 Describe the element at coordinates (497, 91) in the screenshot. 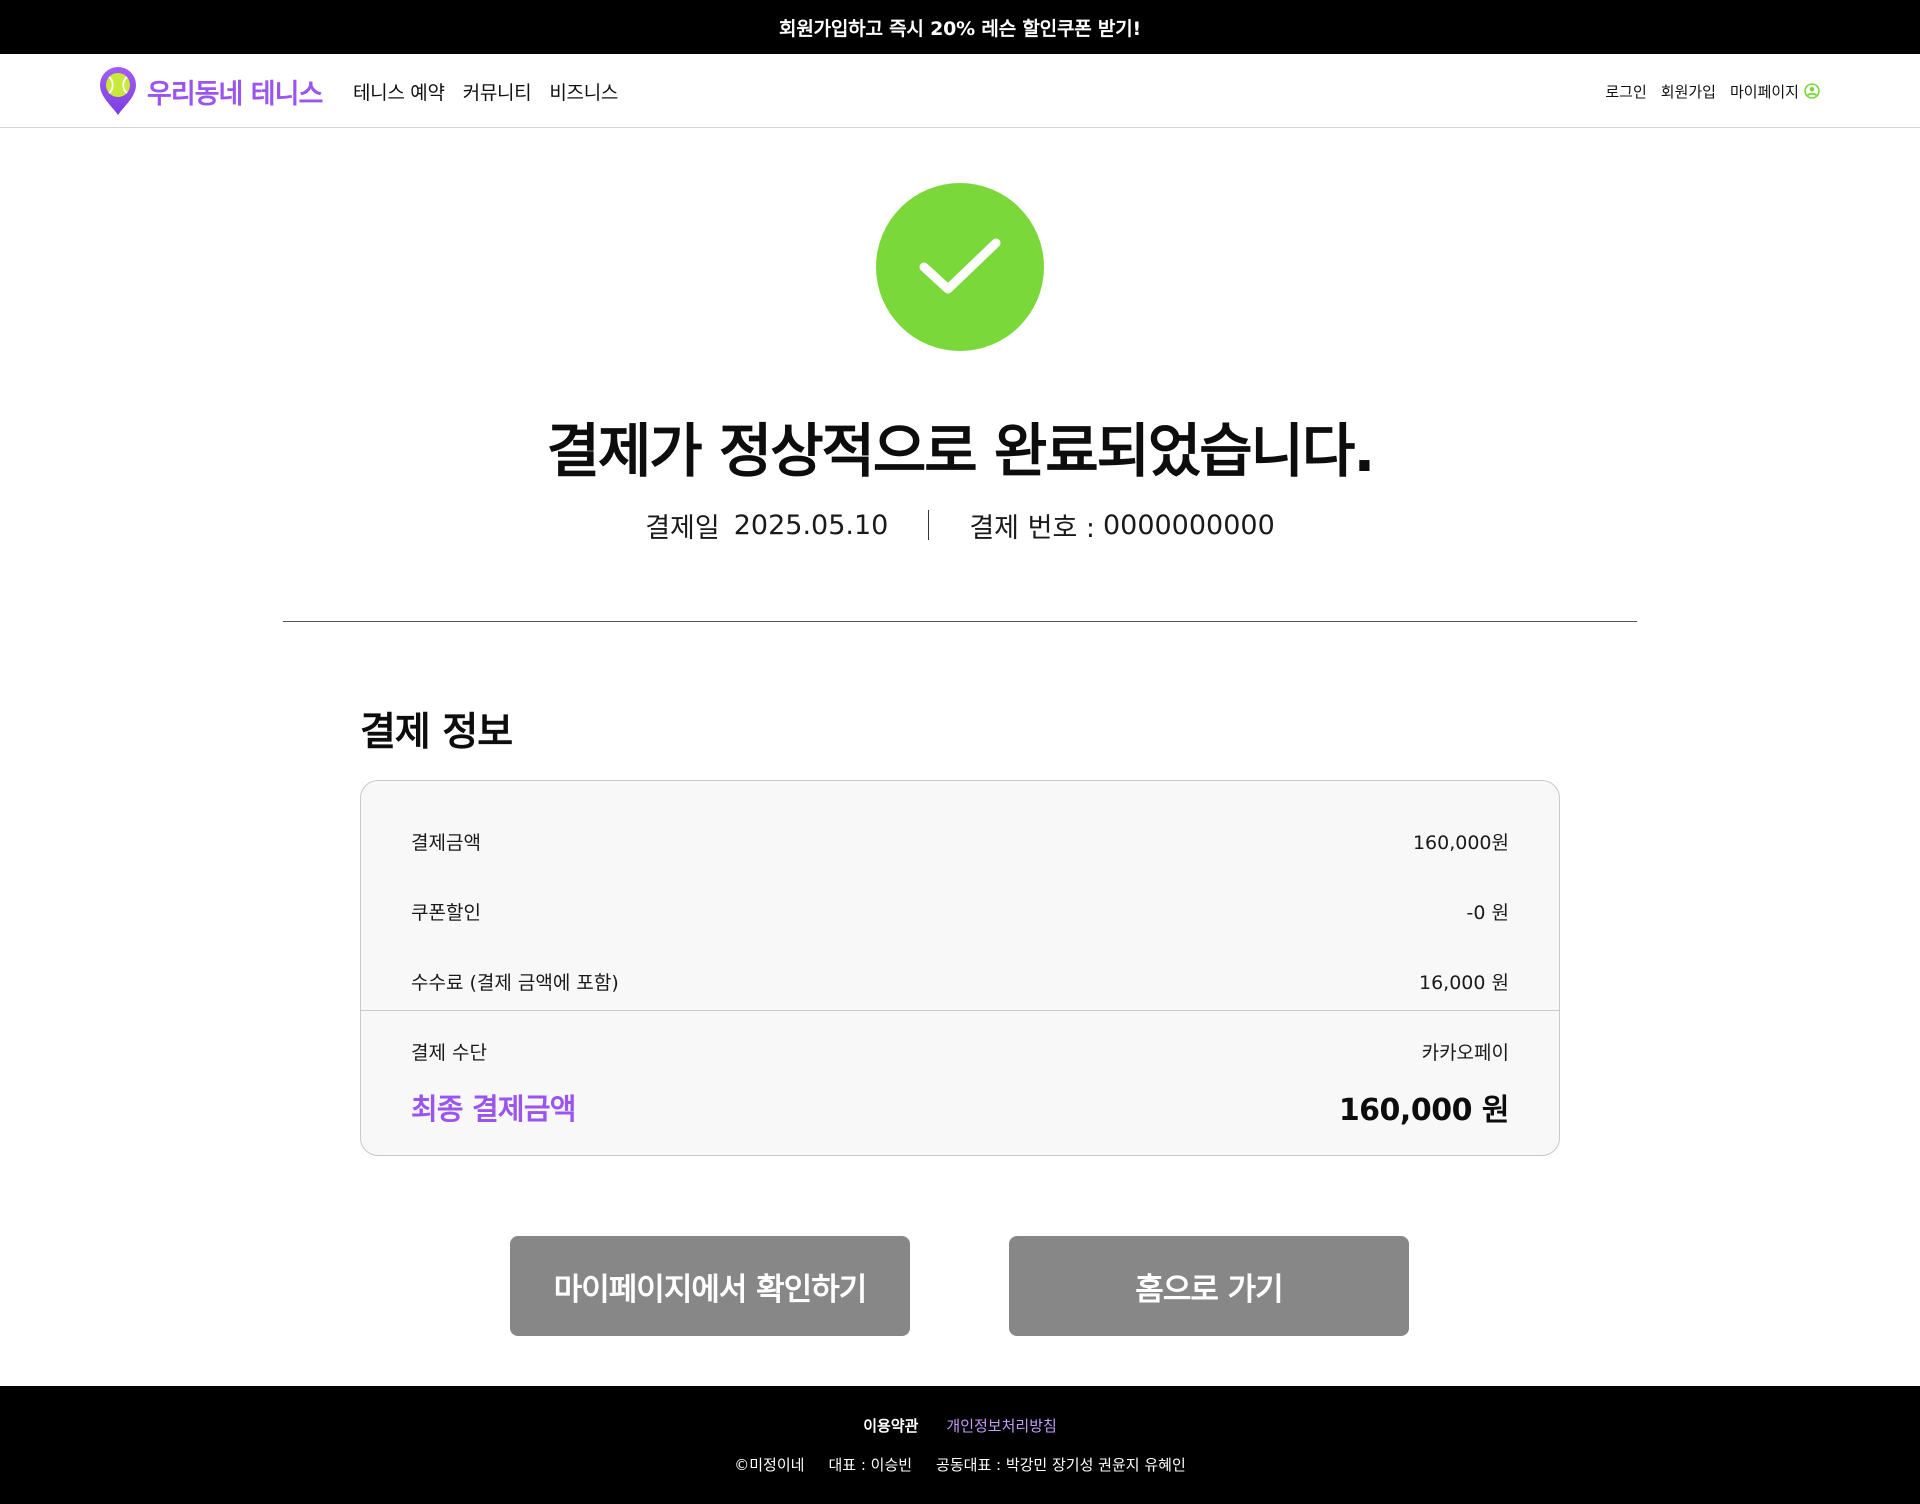

I see `nav-community: 커뮤니티` at that location.